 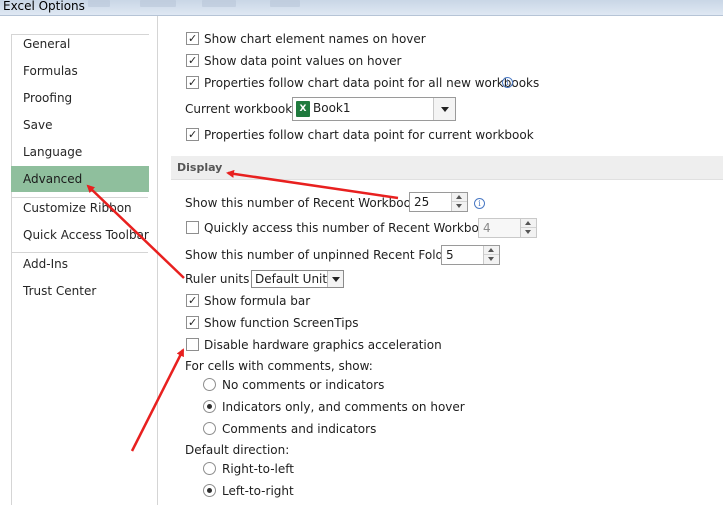 I want to click on direction-rtl-radio, so click(x=209, y=468).